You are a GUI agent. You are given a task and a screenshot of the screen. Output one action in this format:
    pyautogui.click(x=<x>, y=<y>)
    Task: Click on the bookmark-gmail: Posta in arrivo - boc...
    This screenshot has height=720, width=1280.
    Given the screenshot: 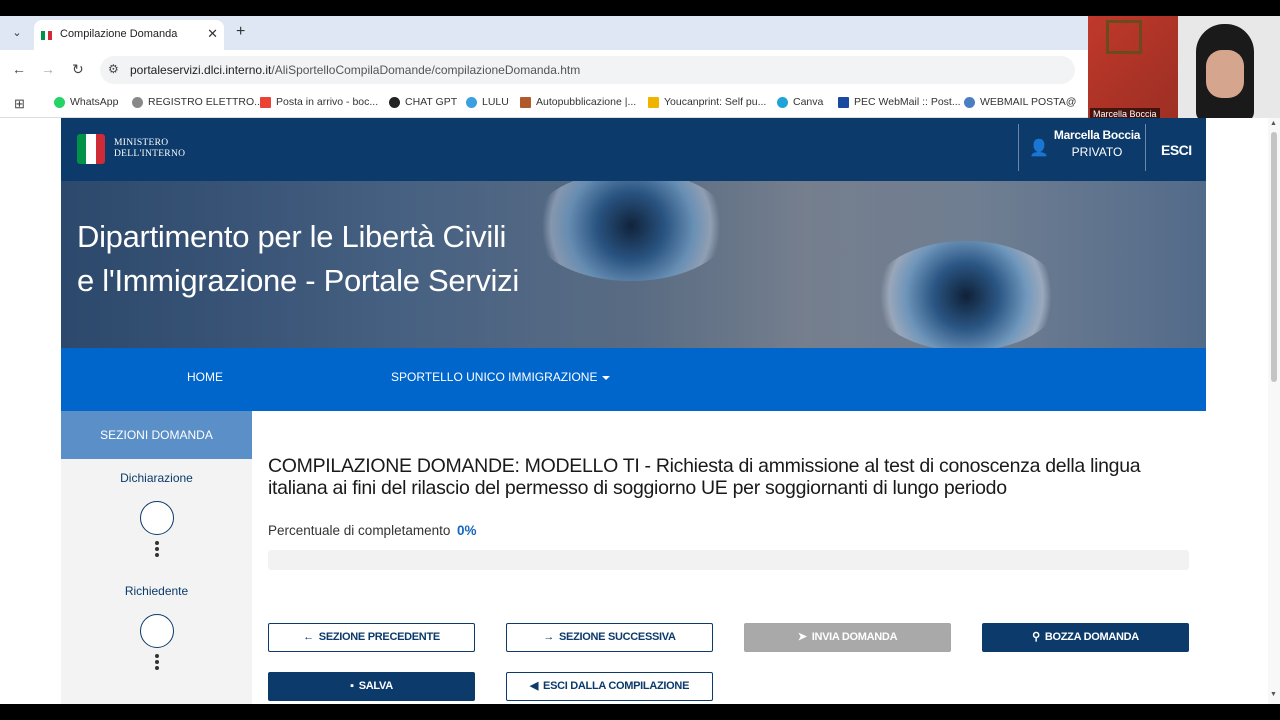 What is the action you would take?
    pyautogui.click(x=319, y=102)
    